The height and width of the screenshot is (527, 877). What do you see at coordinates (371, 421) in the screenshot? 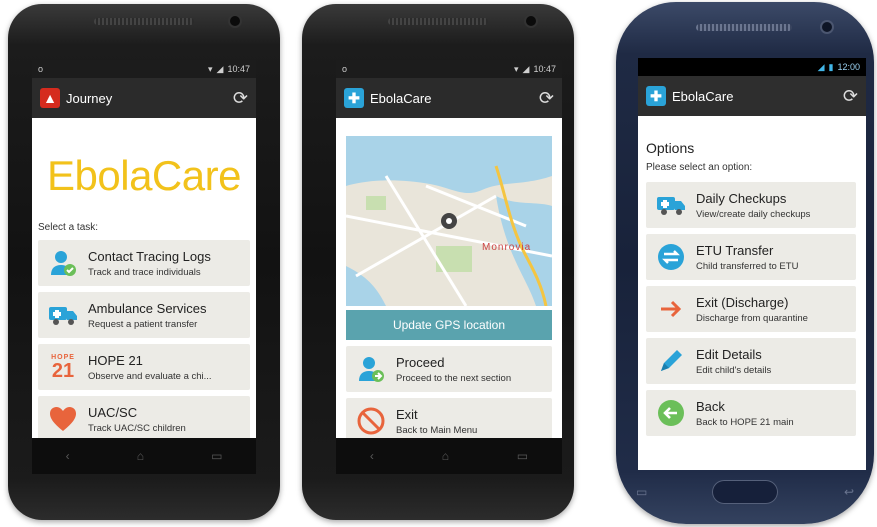
I see `no-entry-icon` at bounding box center [371, 421].